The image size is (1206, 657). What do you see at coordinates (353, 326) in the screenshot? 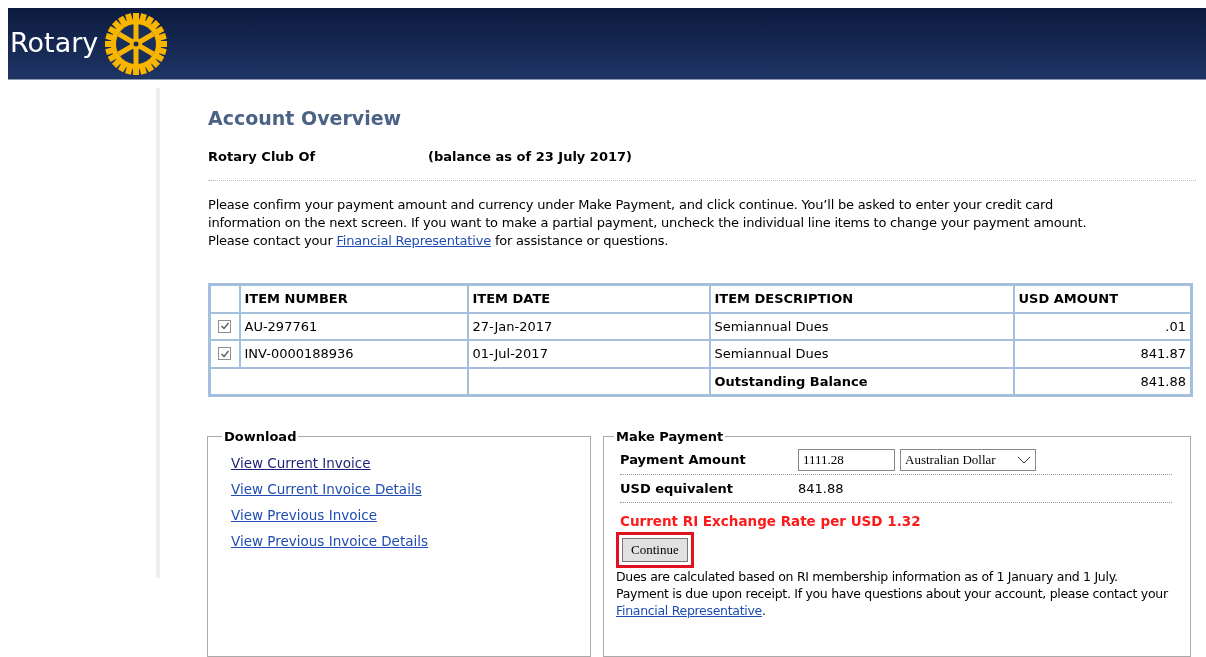
I see `table-cell: AU-297761` at bounding box center [353, 326].